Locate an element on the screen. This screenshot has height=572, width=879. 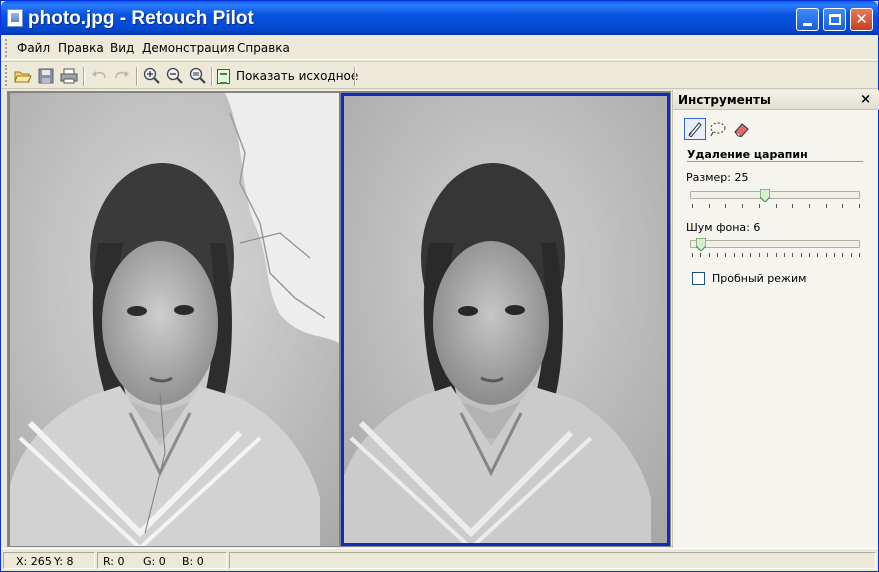
eraser-icon is located at coordinates (741, 130).